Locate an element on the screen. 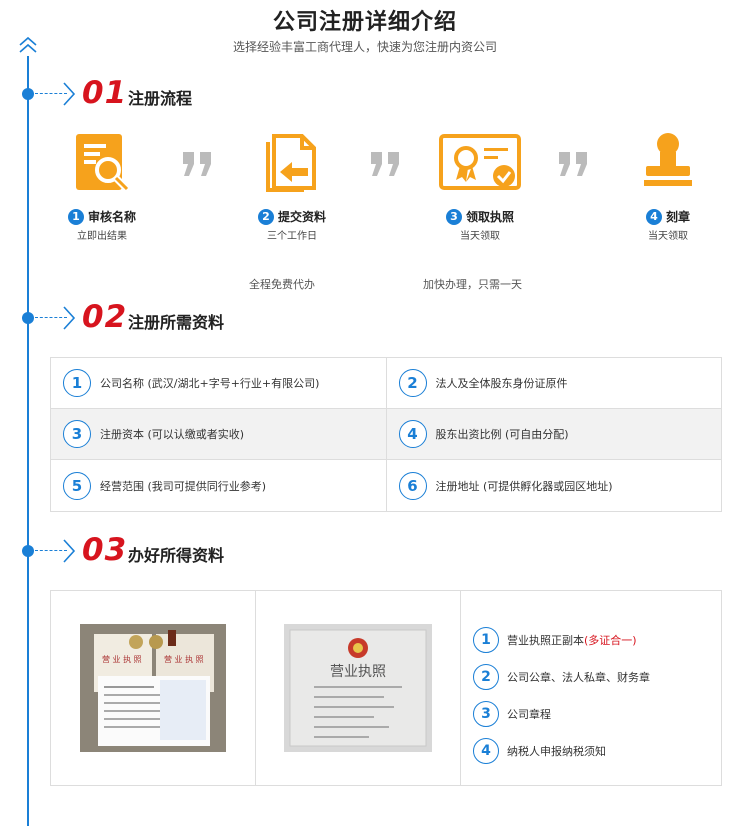 The image size is (730, 826). step-title: 1 审核名称 is located at coordinates (102, 216).